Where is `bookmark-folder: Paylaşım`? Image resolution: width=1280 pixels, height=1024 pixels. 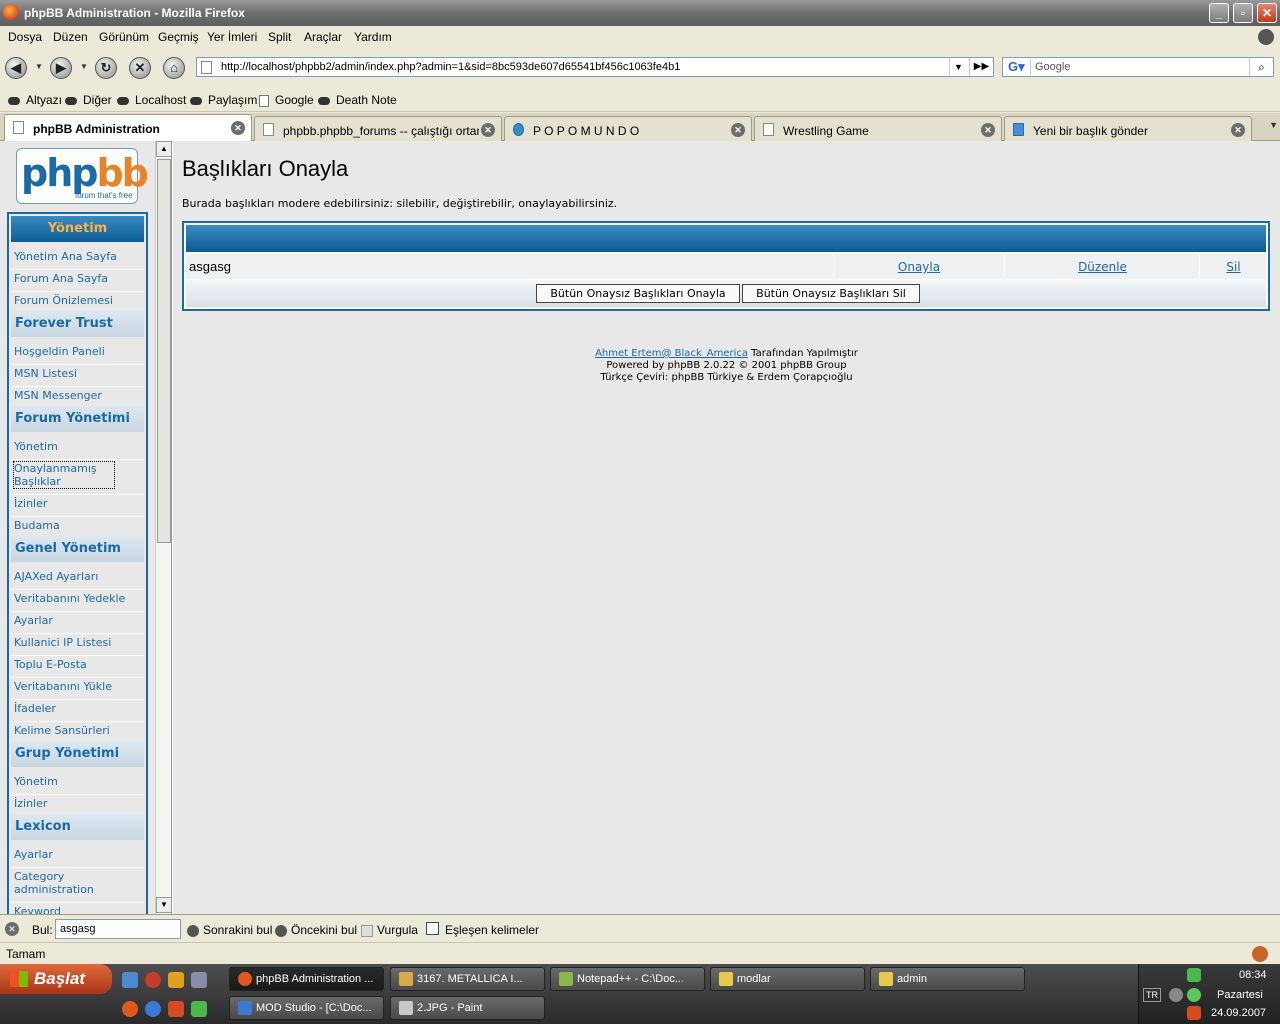
bookmark-folder: Paylaşım is located at coordinates (223, 100).